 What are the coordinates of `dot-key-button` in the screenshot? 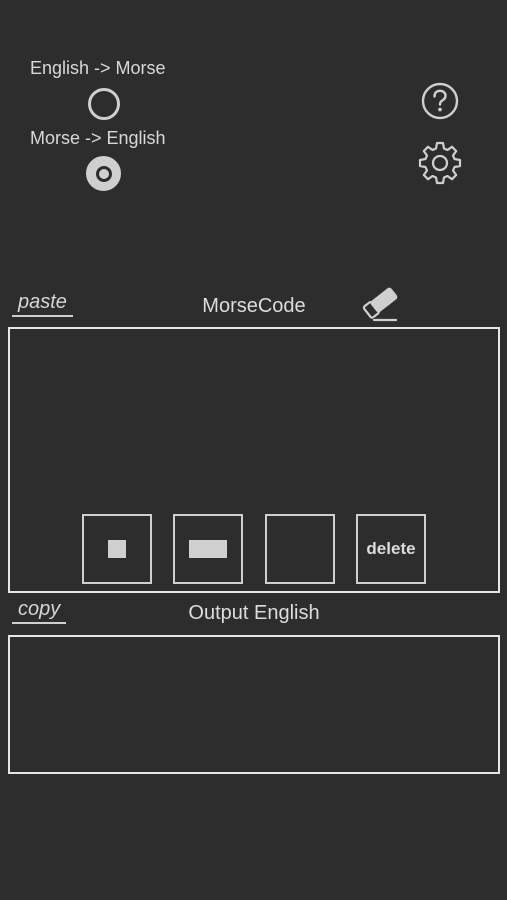 It's located at (117, 549).